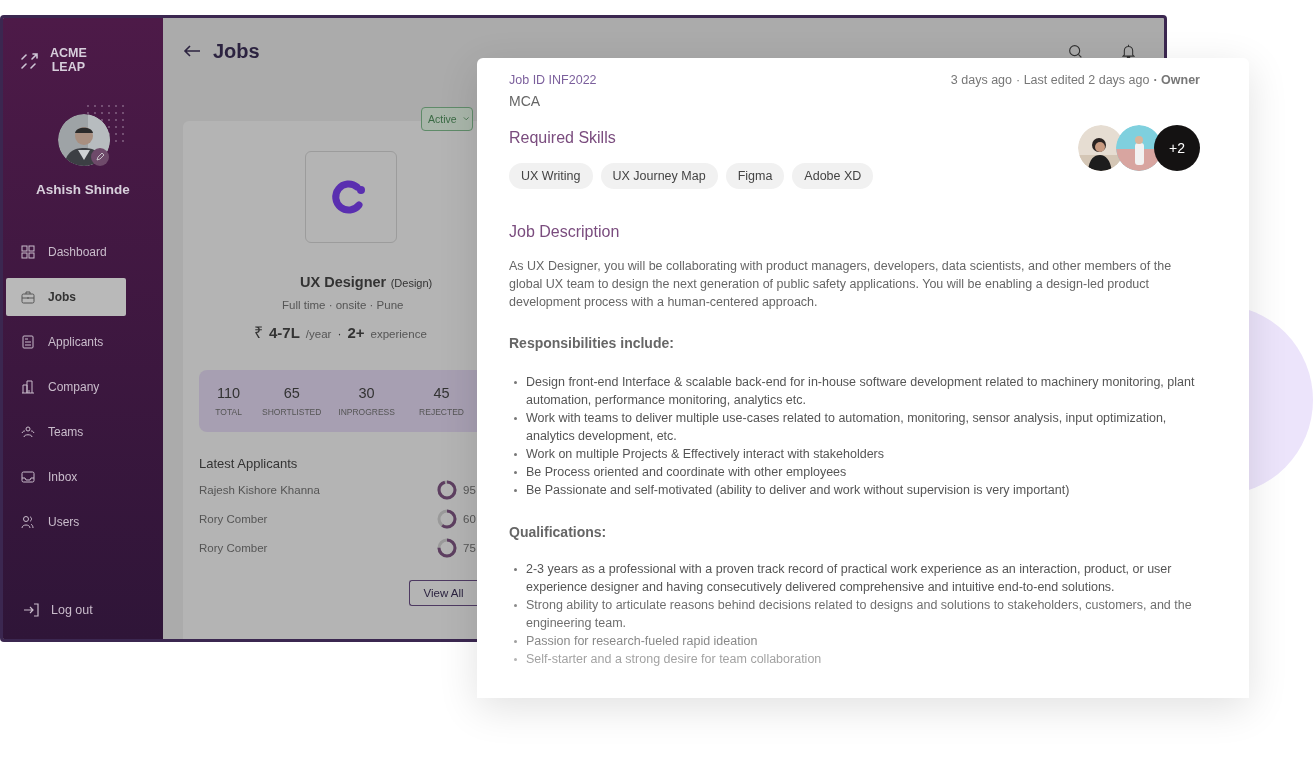  What do you see at coordinates (366, 393) in the screenshot?
I see `stat-value: 30` at bounding box center [366, 393].